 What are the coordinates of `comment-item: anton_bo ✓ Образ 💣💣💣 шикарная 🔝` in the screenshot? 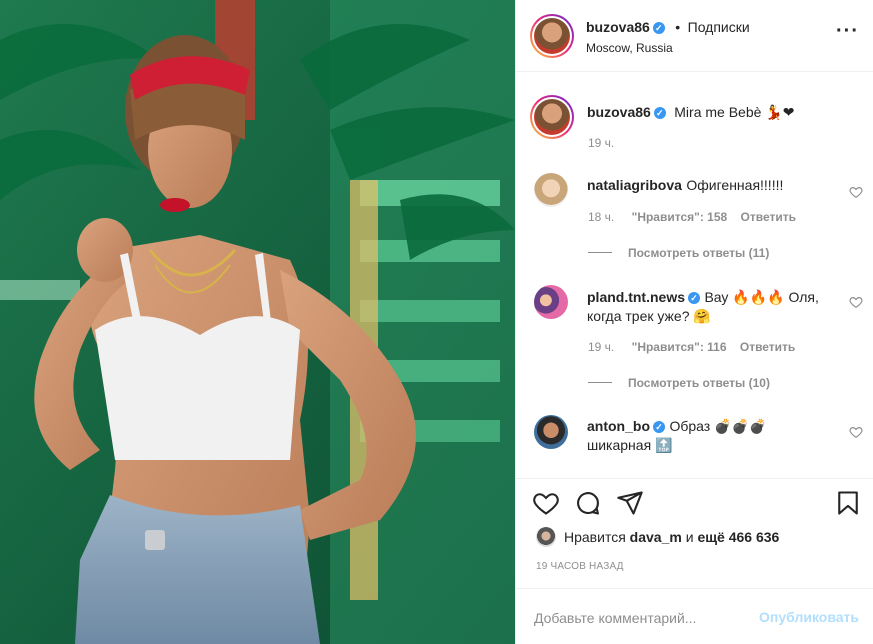 It's located at (707, 436).